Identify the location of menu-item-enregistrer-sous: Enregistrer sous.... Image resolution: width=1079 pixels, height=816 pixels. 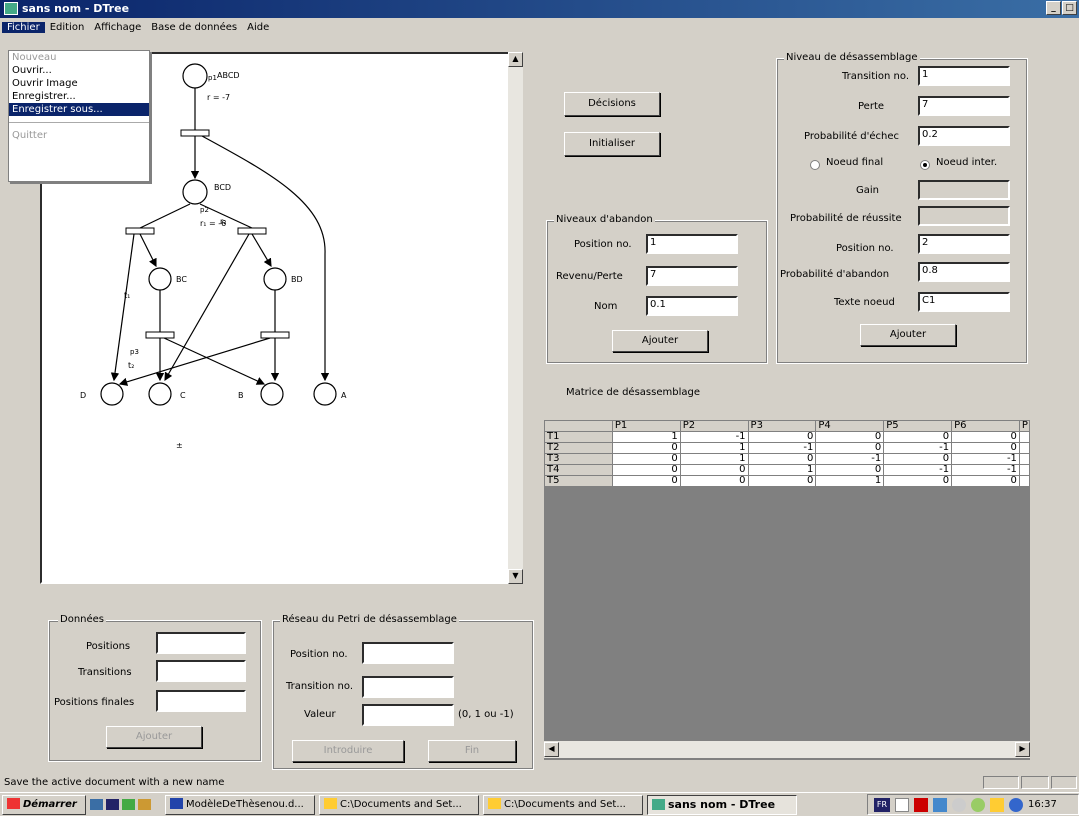
(79, 109).